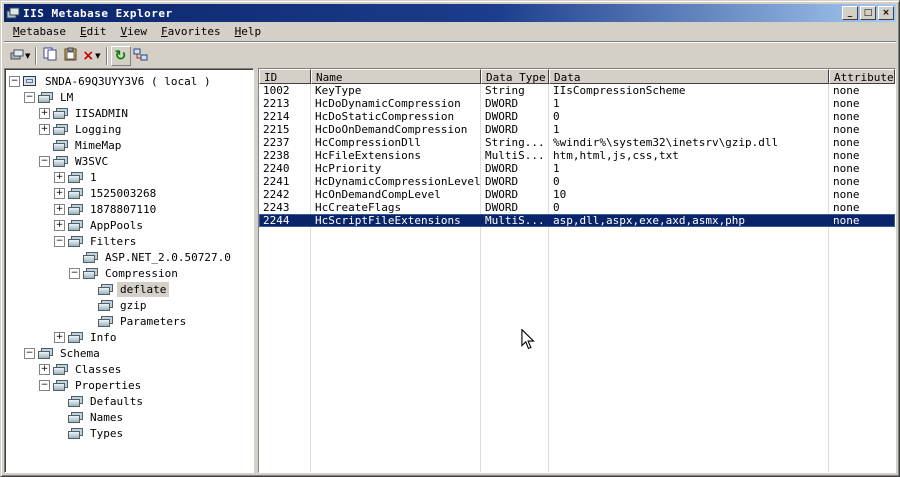 Image resolution: width=900 pixels, height=477 pixels. What do you see at coordinates (93, 31) in the screenshot?
I see `menu-edit: Edit` at bounding box center [93, 31].